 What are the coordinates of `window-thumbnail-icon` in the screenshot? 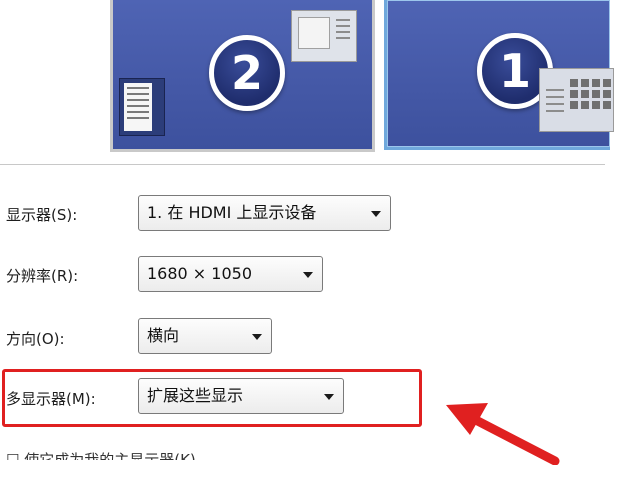 It's located at (324, 36).